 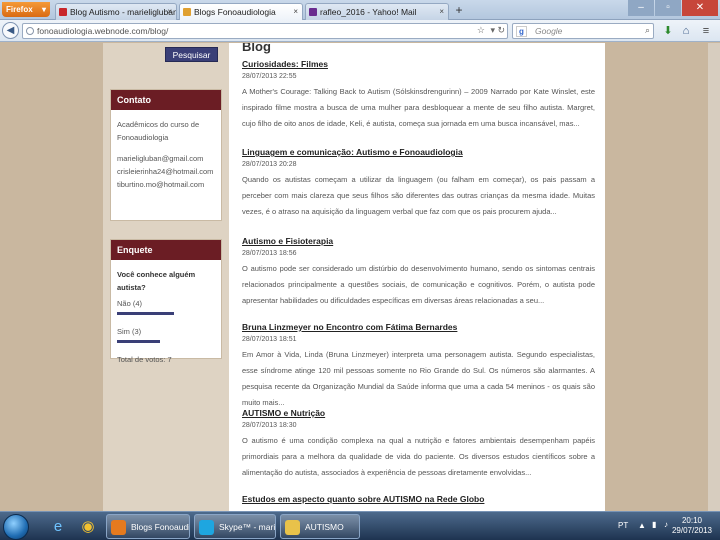 I want to click on close-window-button: ✕, so click(x=700, y=8).